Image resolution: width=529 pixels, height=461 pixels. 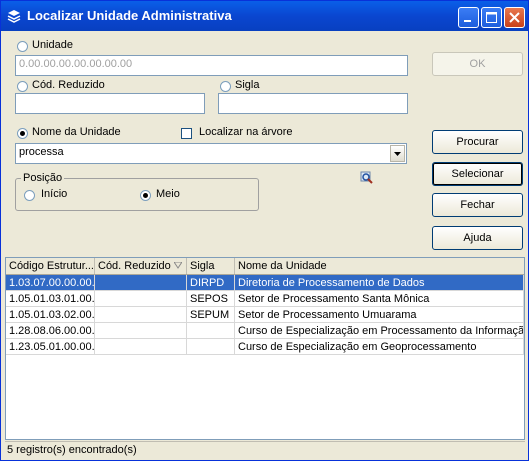 What do you see at coordinates (145, 195) in the screenshot?
I see `meio-radio` at bounding box center [145, 195].